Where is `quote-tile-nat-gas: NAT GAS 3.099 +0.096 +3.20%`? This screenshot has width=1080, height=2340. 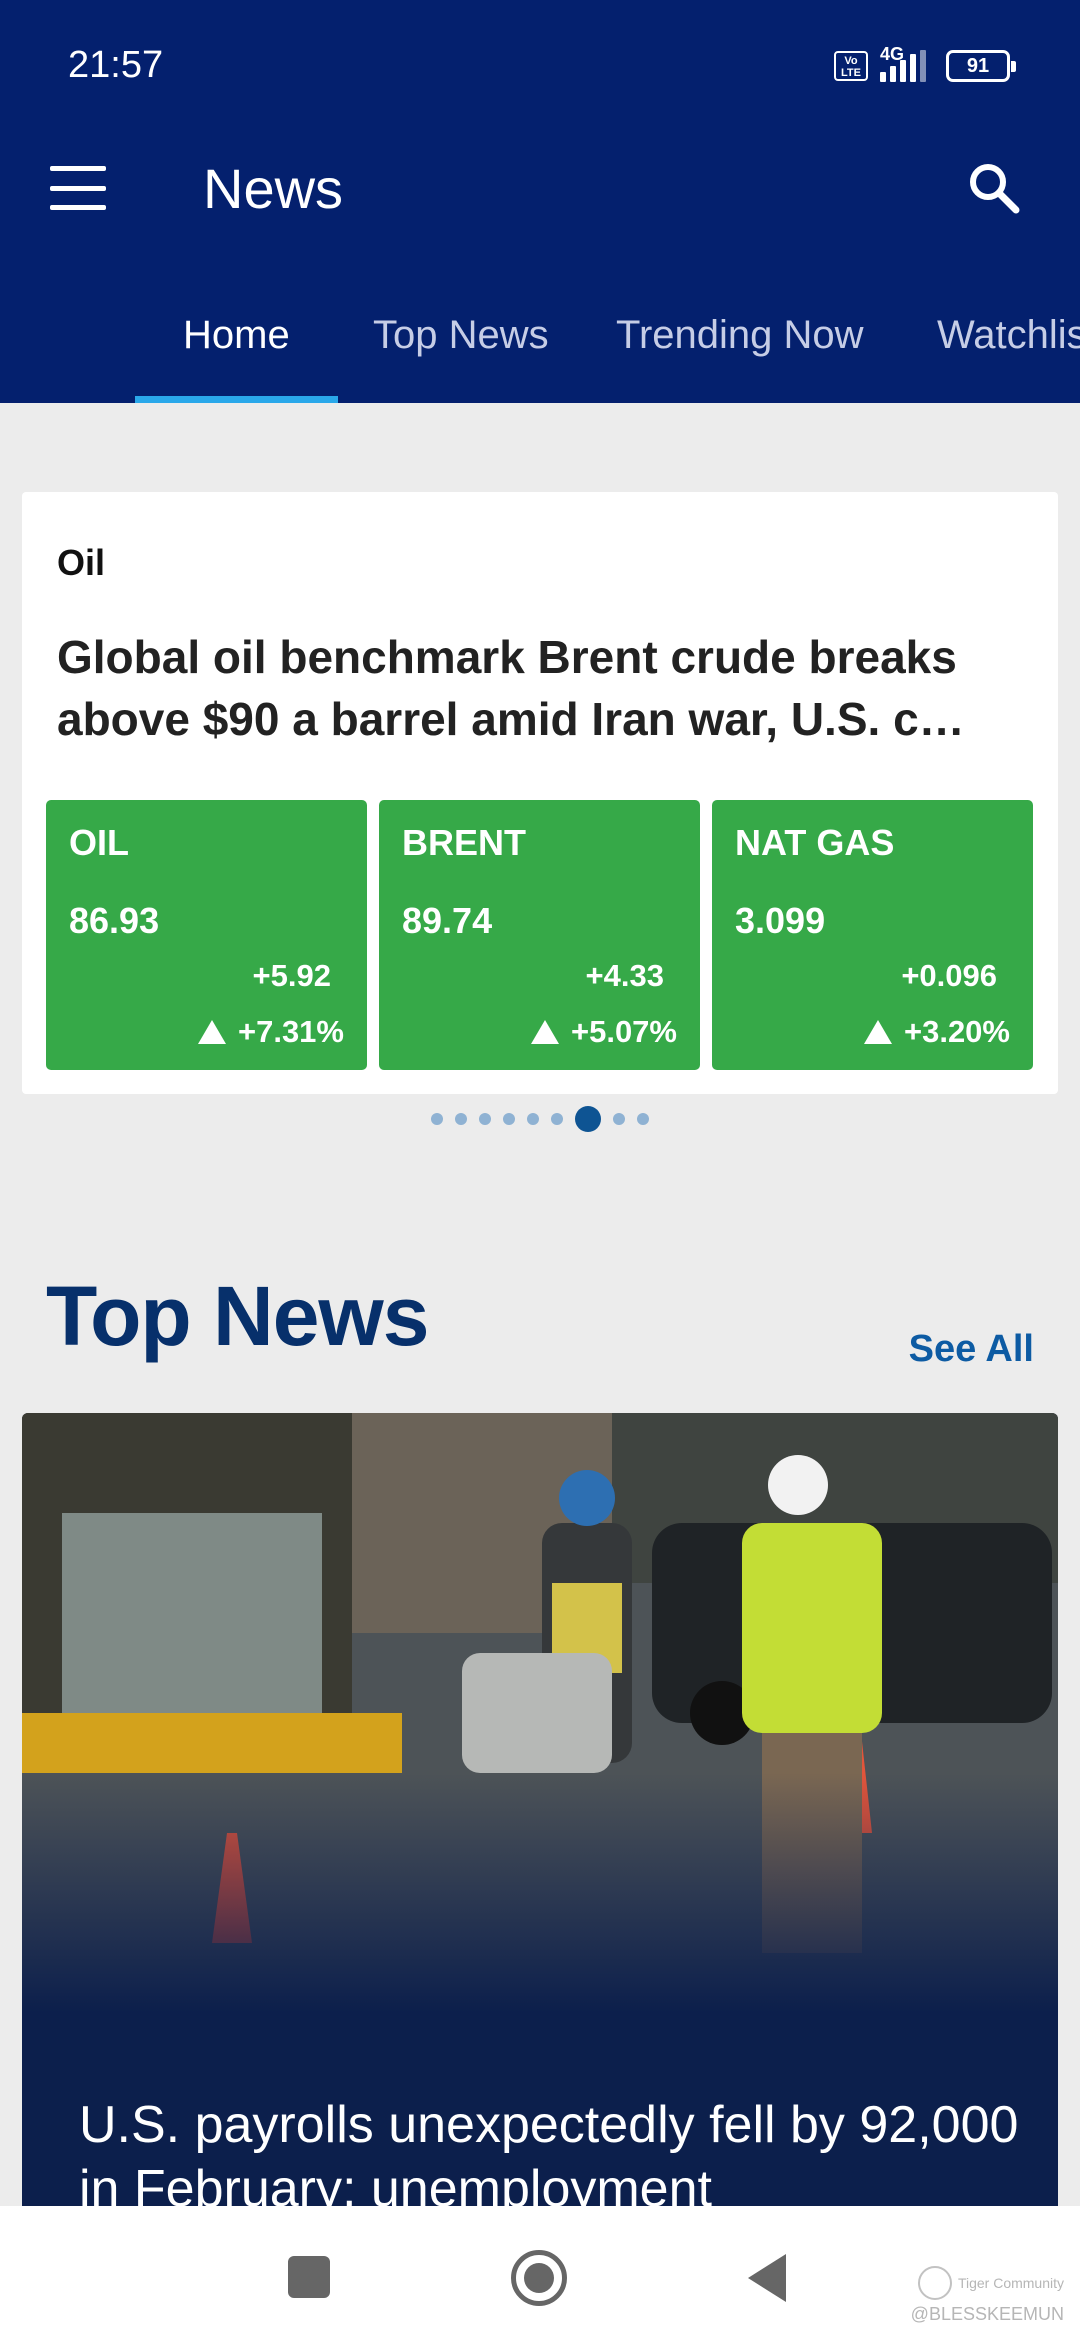
quote-tile-nat-gas: NAT GAS 3.099 +0.096 +3.20% is located at coordinates (872, 935).